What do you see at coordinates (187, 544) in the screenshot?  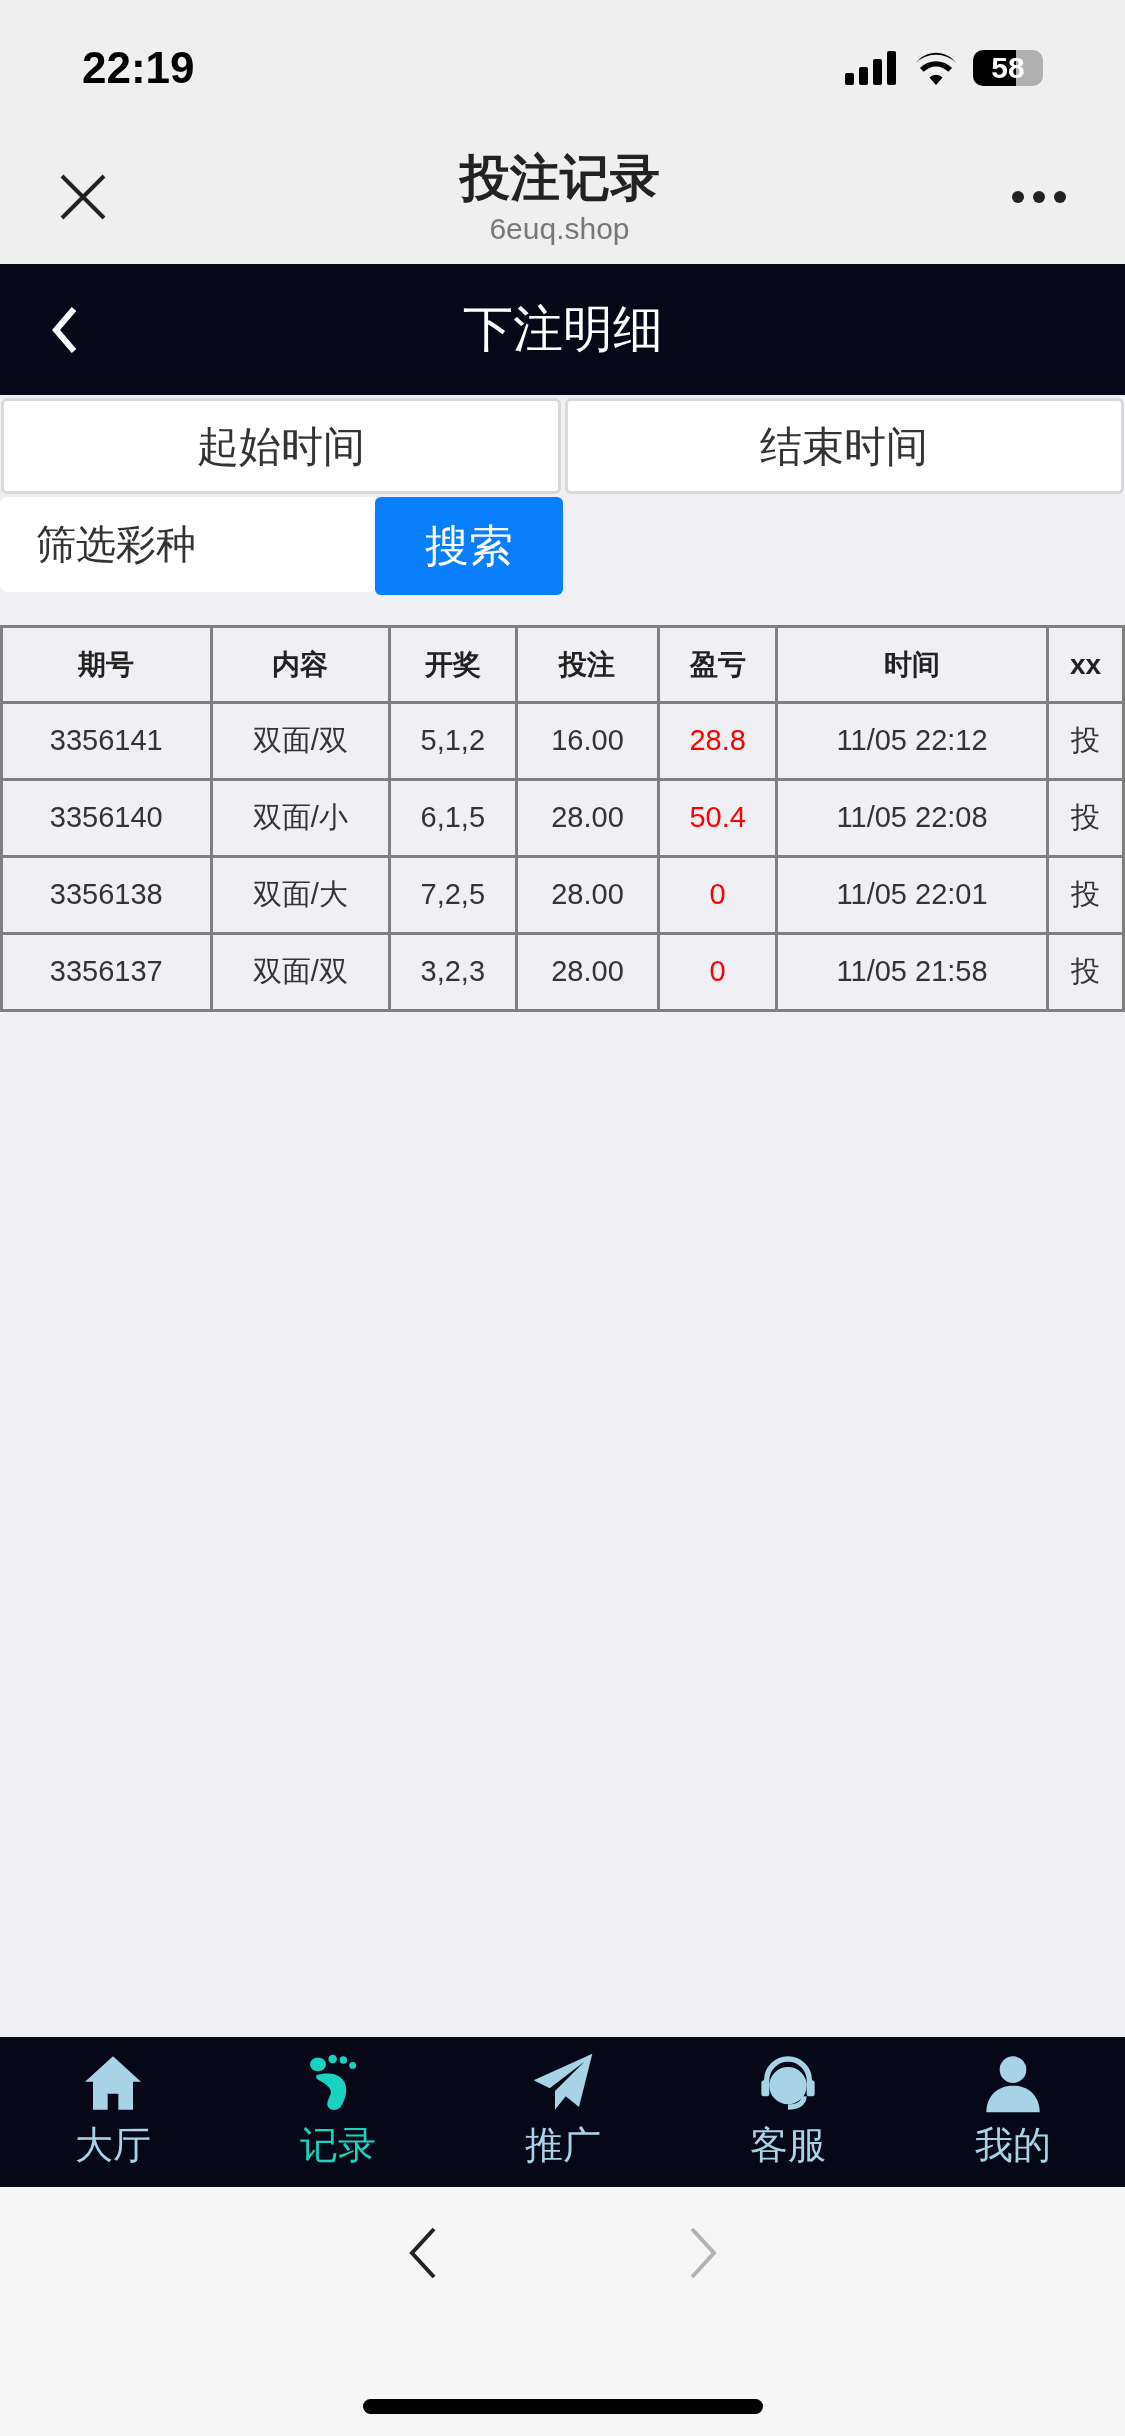 I see `lottery-filter-field: 筛选彩种` at bounding box center [187, 544].